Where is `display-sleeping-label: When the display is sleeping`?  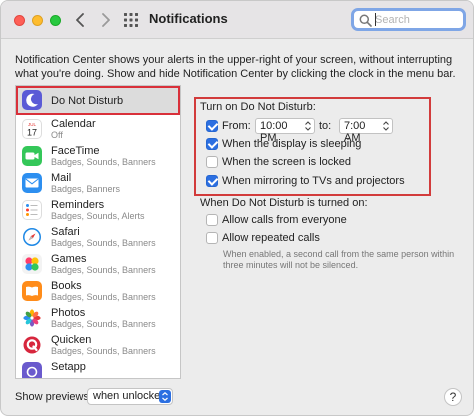
display-sleeping-label: When the display is sleeping is located at coordinates (292, 144).